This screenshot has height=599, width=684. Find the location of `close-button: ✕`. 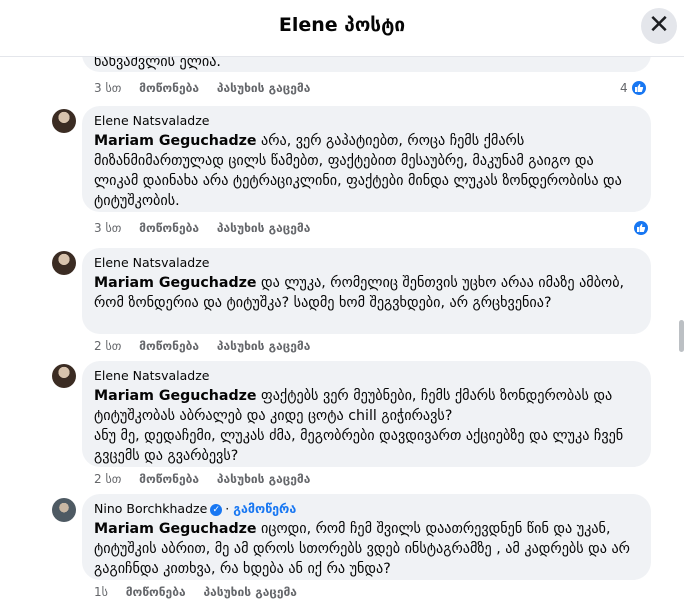

close-button: ✕ is located at coordinates (659, 26).